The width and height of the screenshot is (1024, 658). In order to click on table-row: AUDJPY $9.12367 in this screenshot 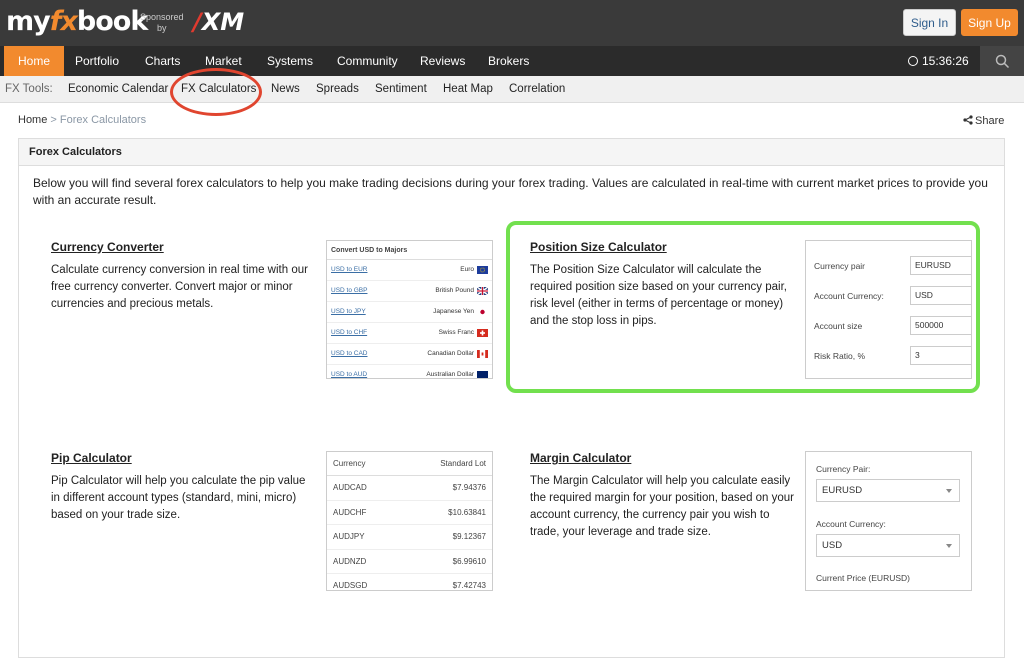, I will do `click(409, 537)`.